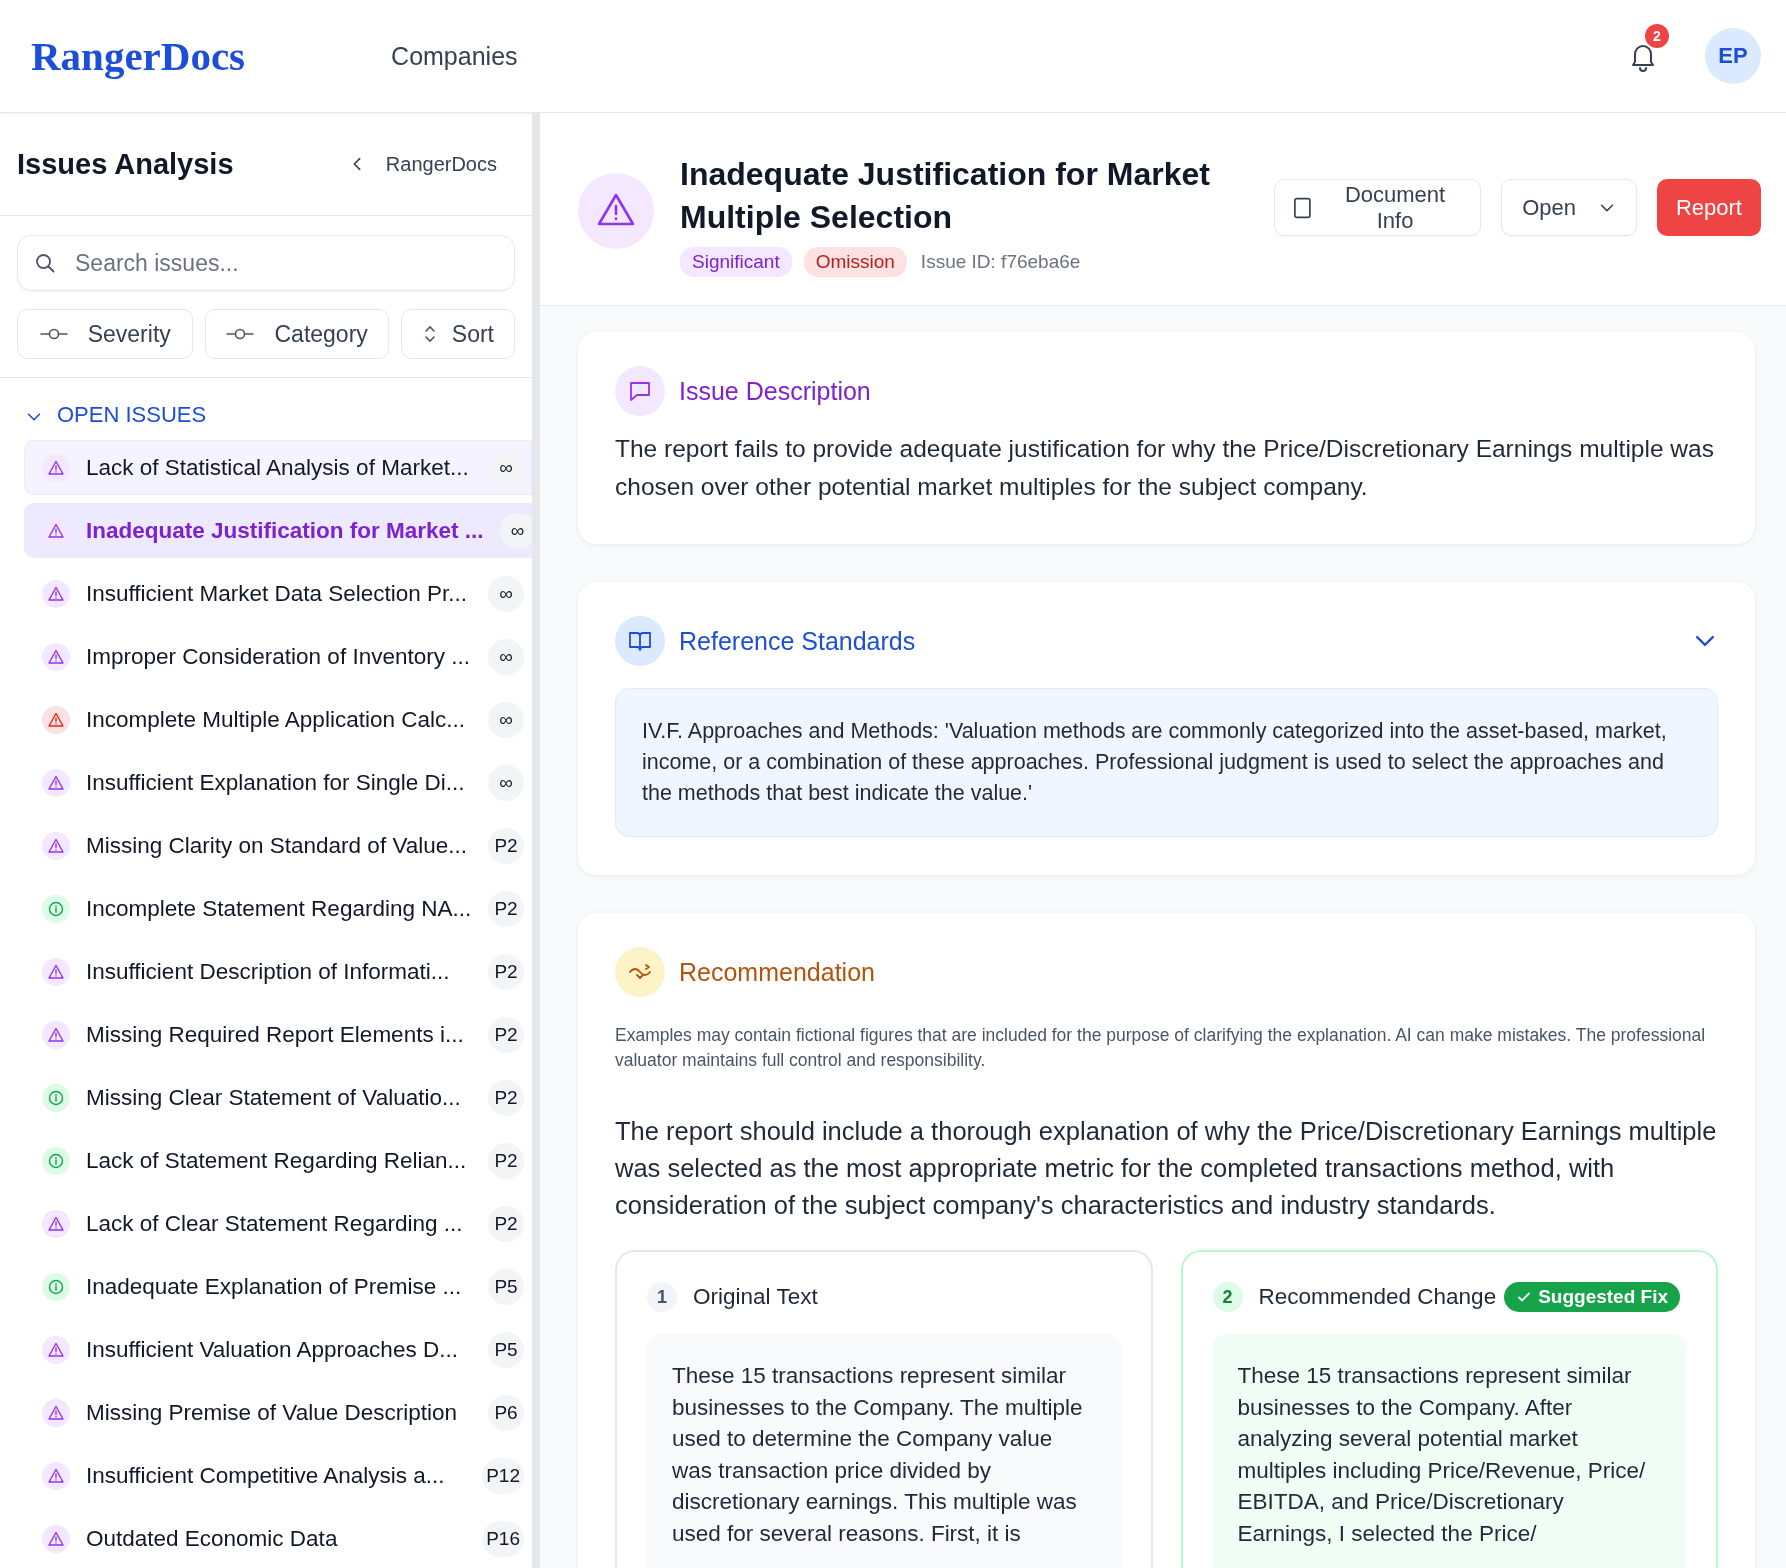 This screenshot has height=1568, width=1786. Describe the element at coordinates (278, 467) in the screenshot. I see `issue-item: Lack of Statistical Analysis of Market... ∞` at that location.